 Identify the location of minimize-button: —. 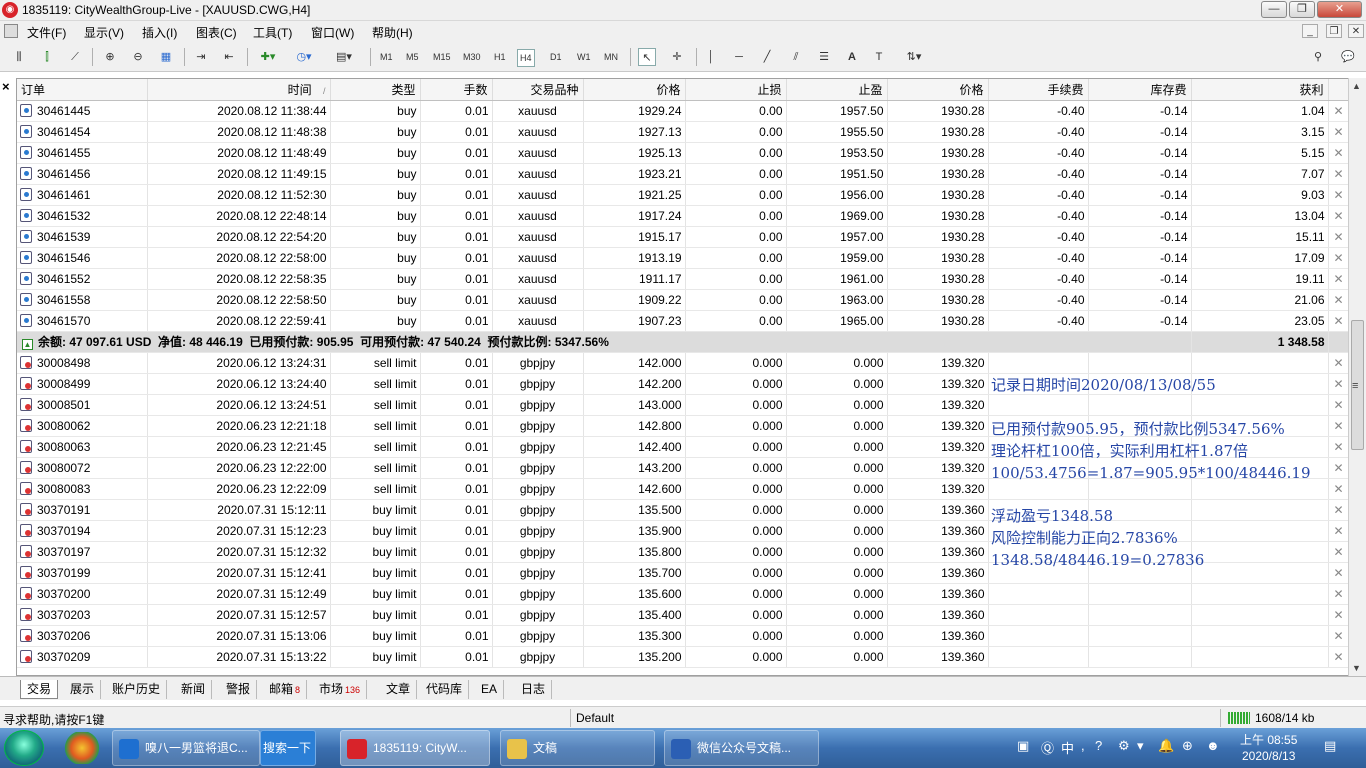
(1274, 9).